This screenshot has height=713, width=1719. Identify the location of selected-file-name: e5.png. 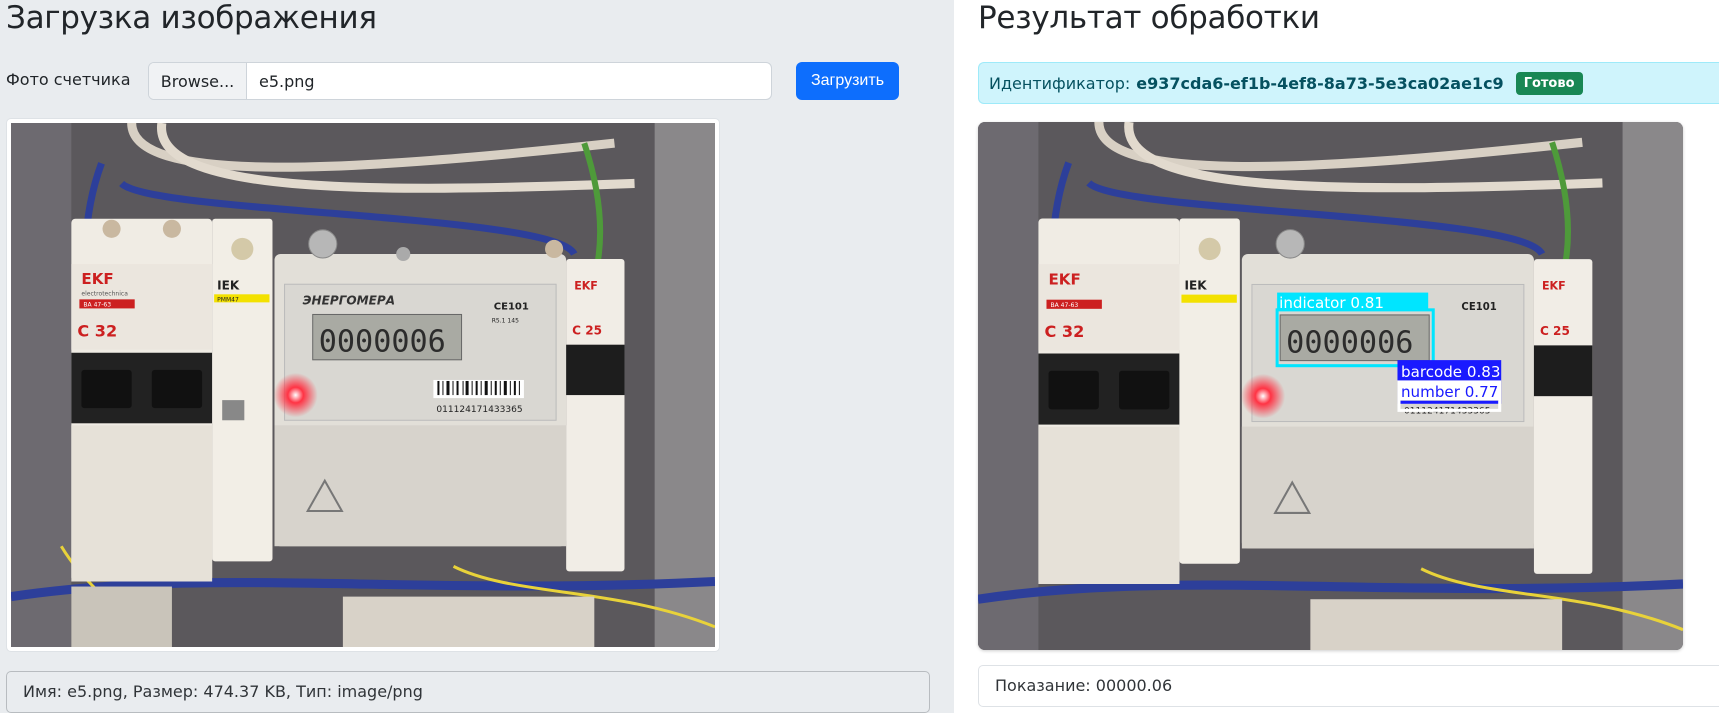
(287, 81).